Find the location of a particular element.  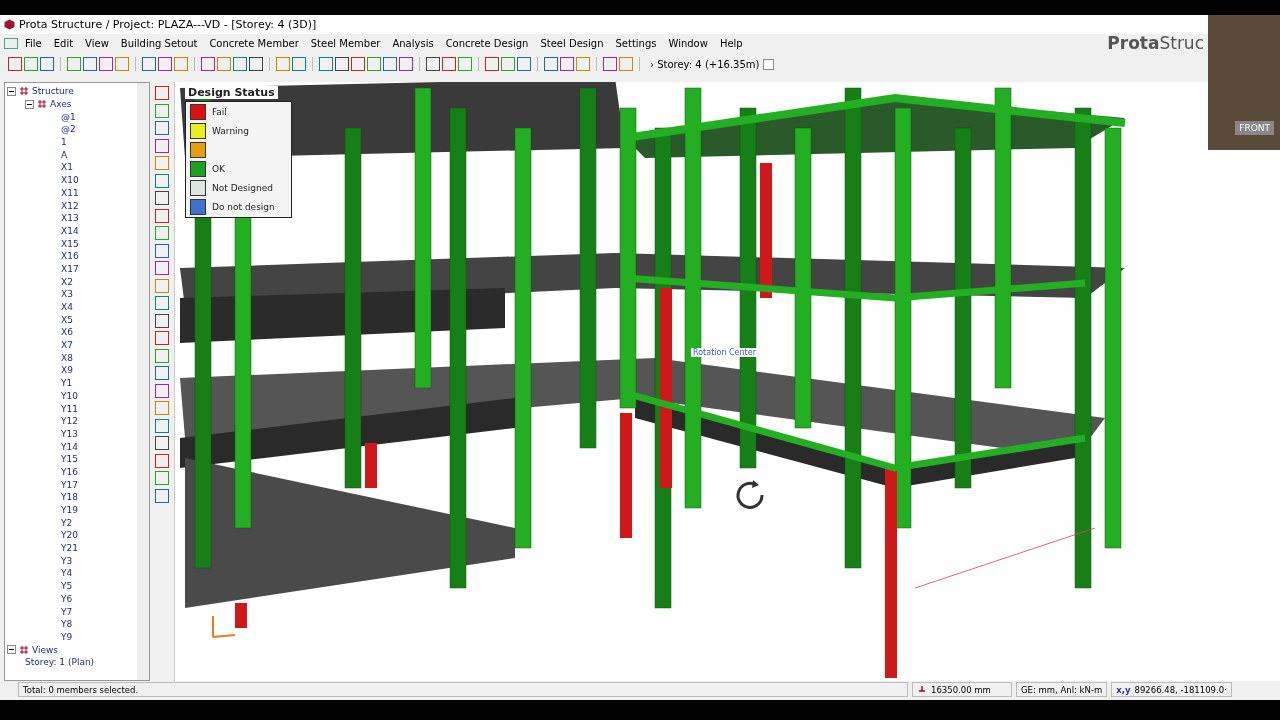

tree-item: X7 is located at coordinates (67, 345).